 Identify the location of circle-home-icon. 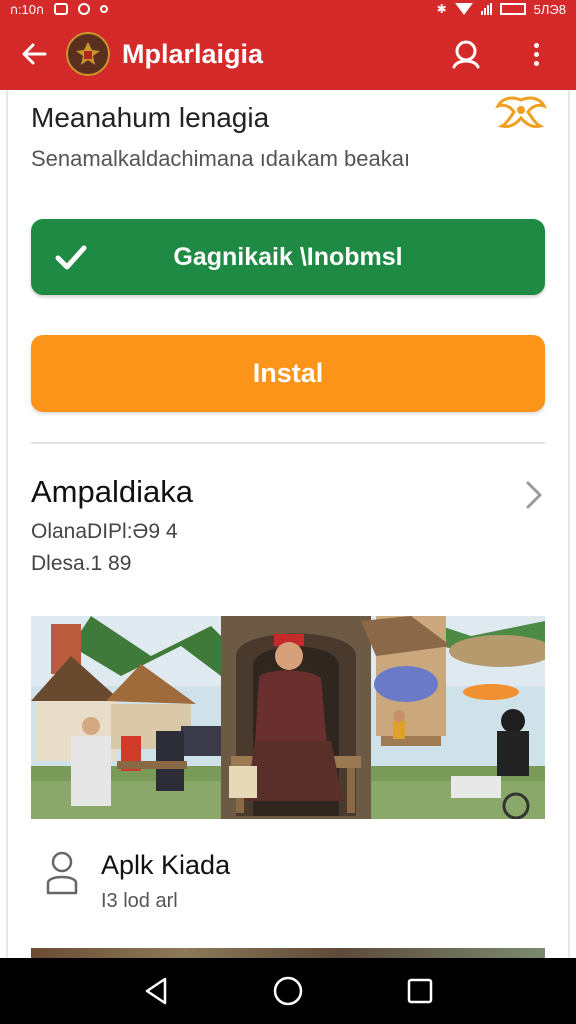
(288, 991).